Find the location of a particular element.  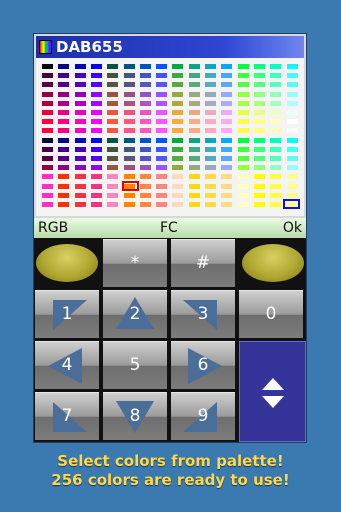

key-7: 7 is located at coordinates (67, 416).